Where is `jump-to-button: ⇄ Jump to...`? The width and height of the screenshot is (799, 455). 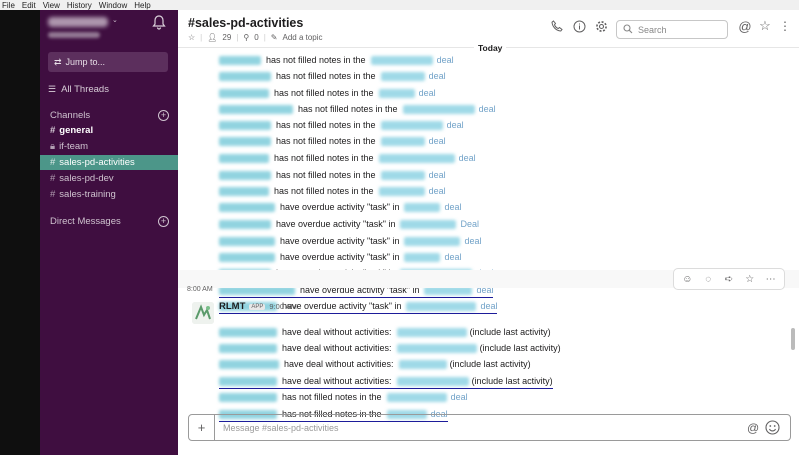
jump-to-button: ⇄ Jump to... is located at coordinates (108, 62).